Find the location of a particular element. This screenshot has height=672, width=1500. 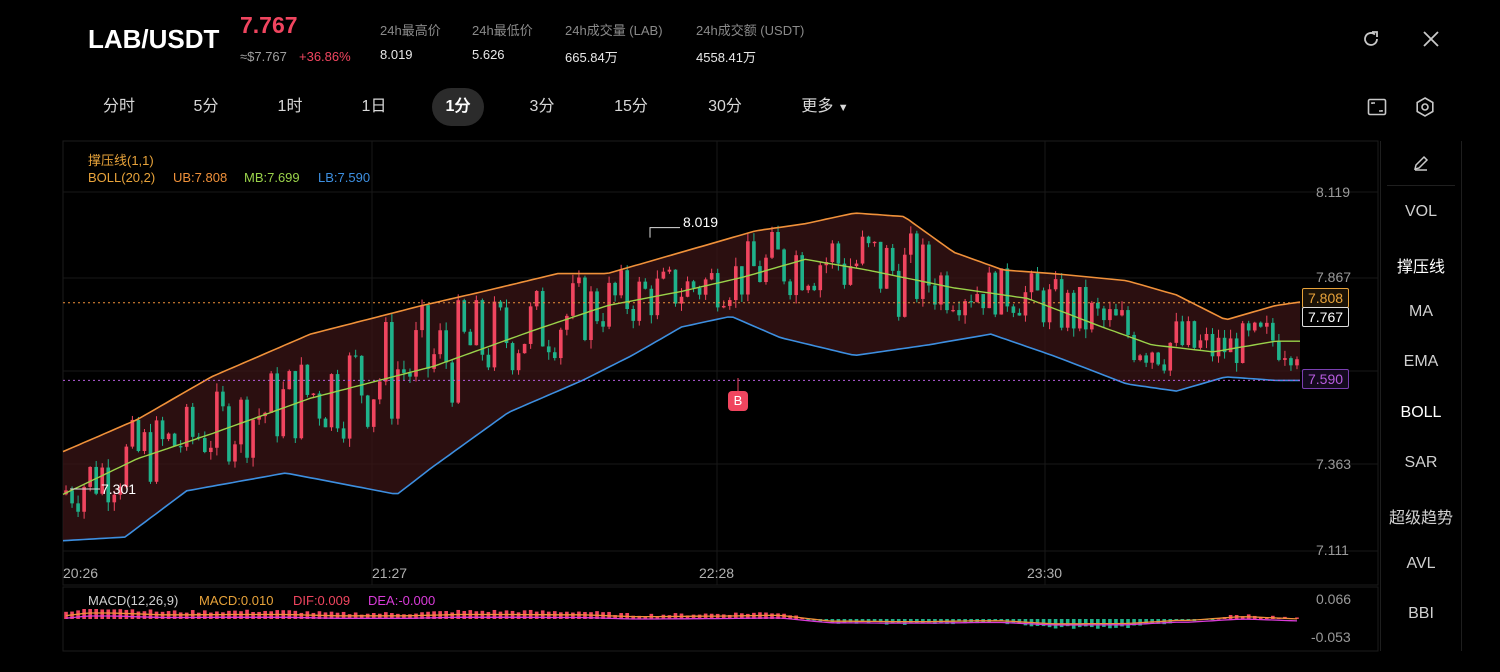

indicator-ma: MA is located at coordinates (1421, 312).